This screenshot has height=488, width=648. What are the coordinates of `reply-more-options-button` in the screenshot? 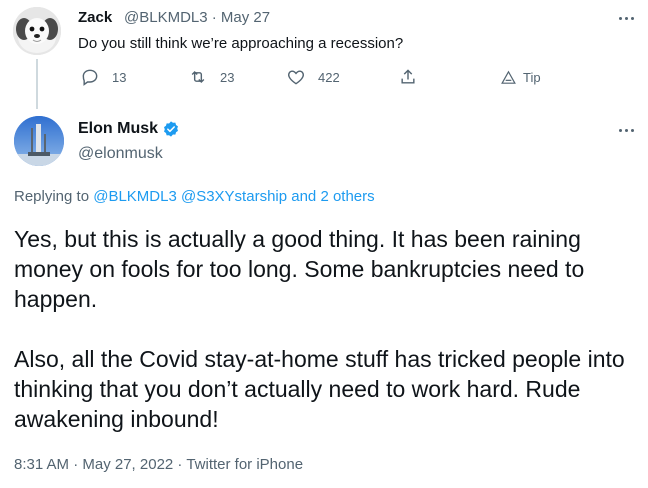 It's located at (626, 18).